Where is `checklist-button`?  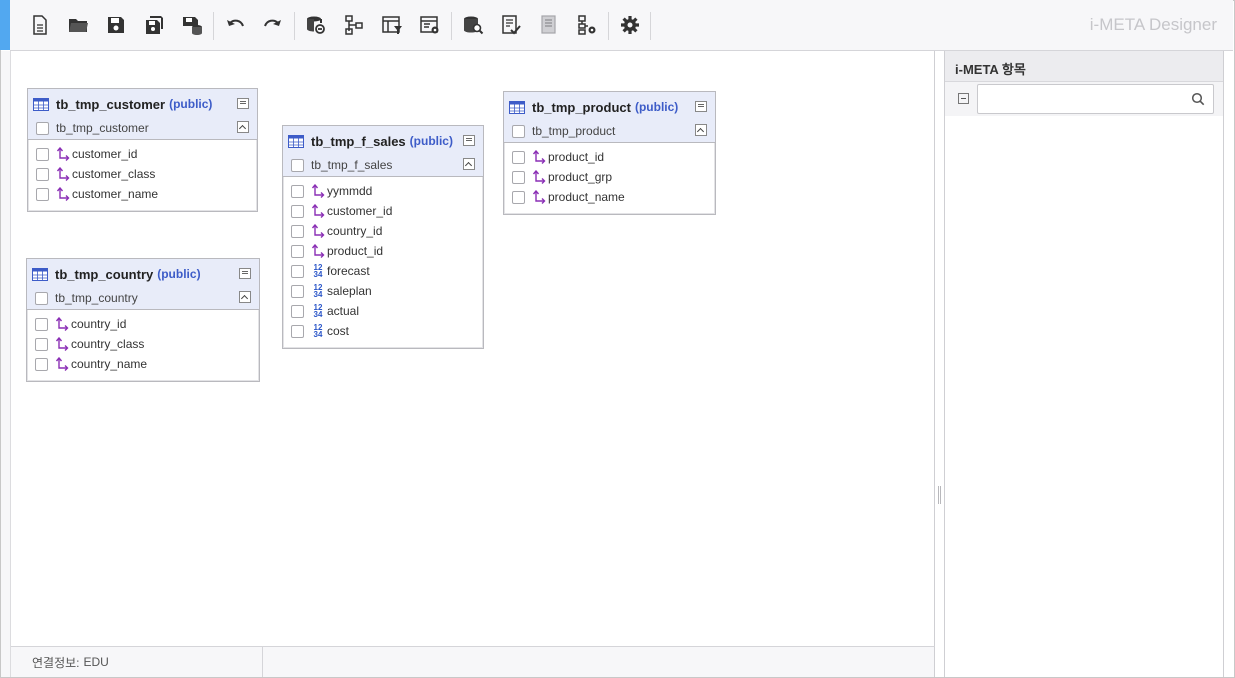 checklist-button is located at coordinates (511, 25).